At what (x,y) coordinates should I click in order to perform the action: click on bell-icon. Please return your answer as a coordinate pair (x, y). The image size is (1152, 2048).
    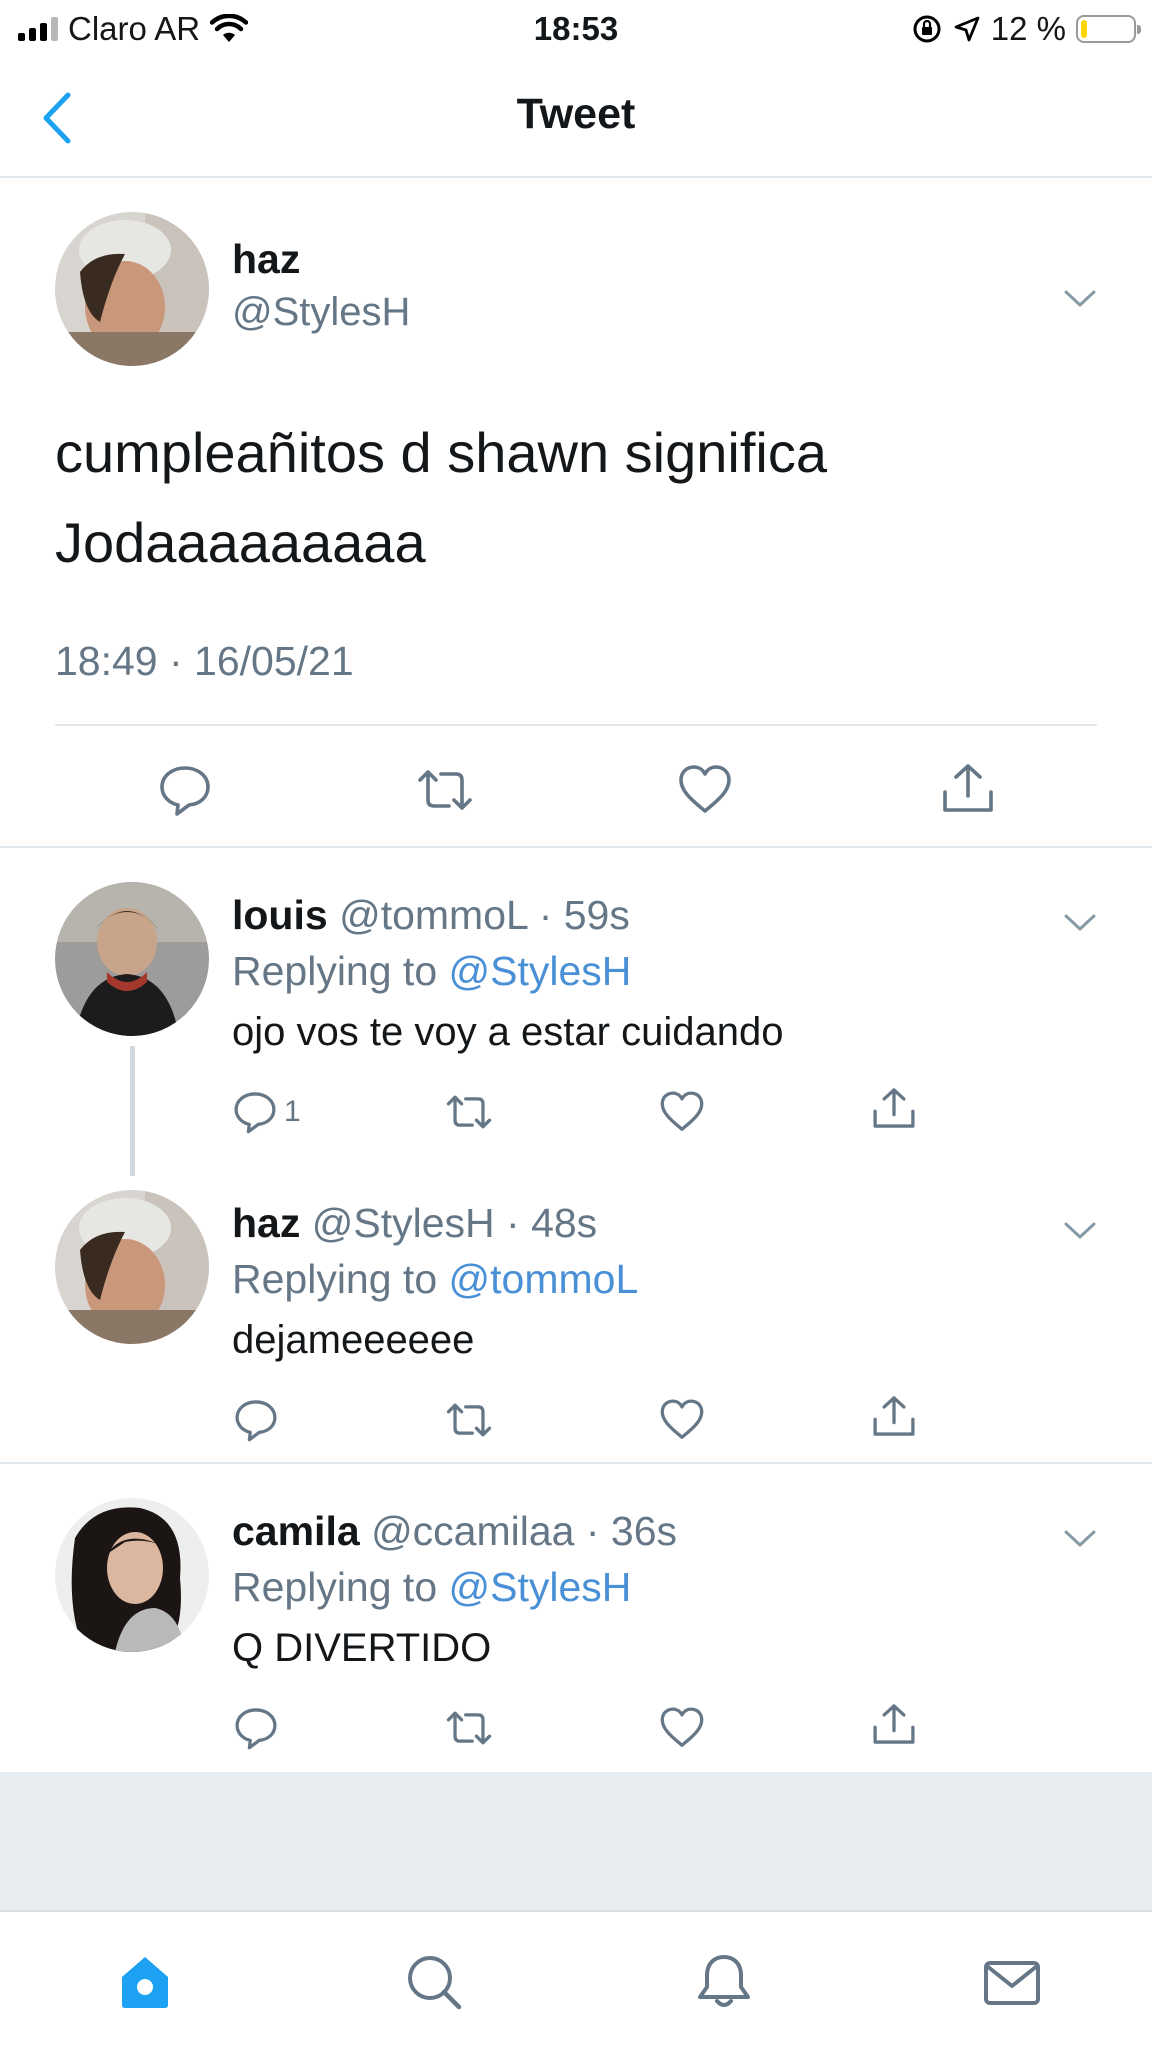
    Looking at the image, I should click on (724, 1981).